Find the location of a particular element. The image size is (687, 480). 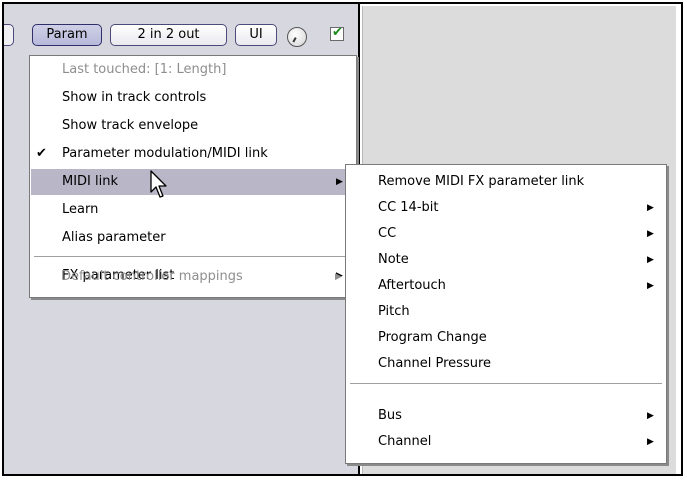

menu-item-label: Remove MIDI FX parameter link is located at coordinates (481, 181).